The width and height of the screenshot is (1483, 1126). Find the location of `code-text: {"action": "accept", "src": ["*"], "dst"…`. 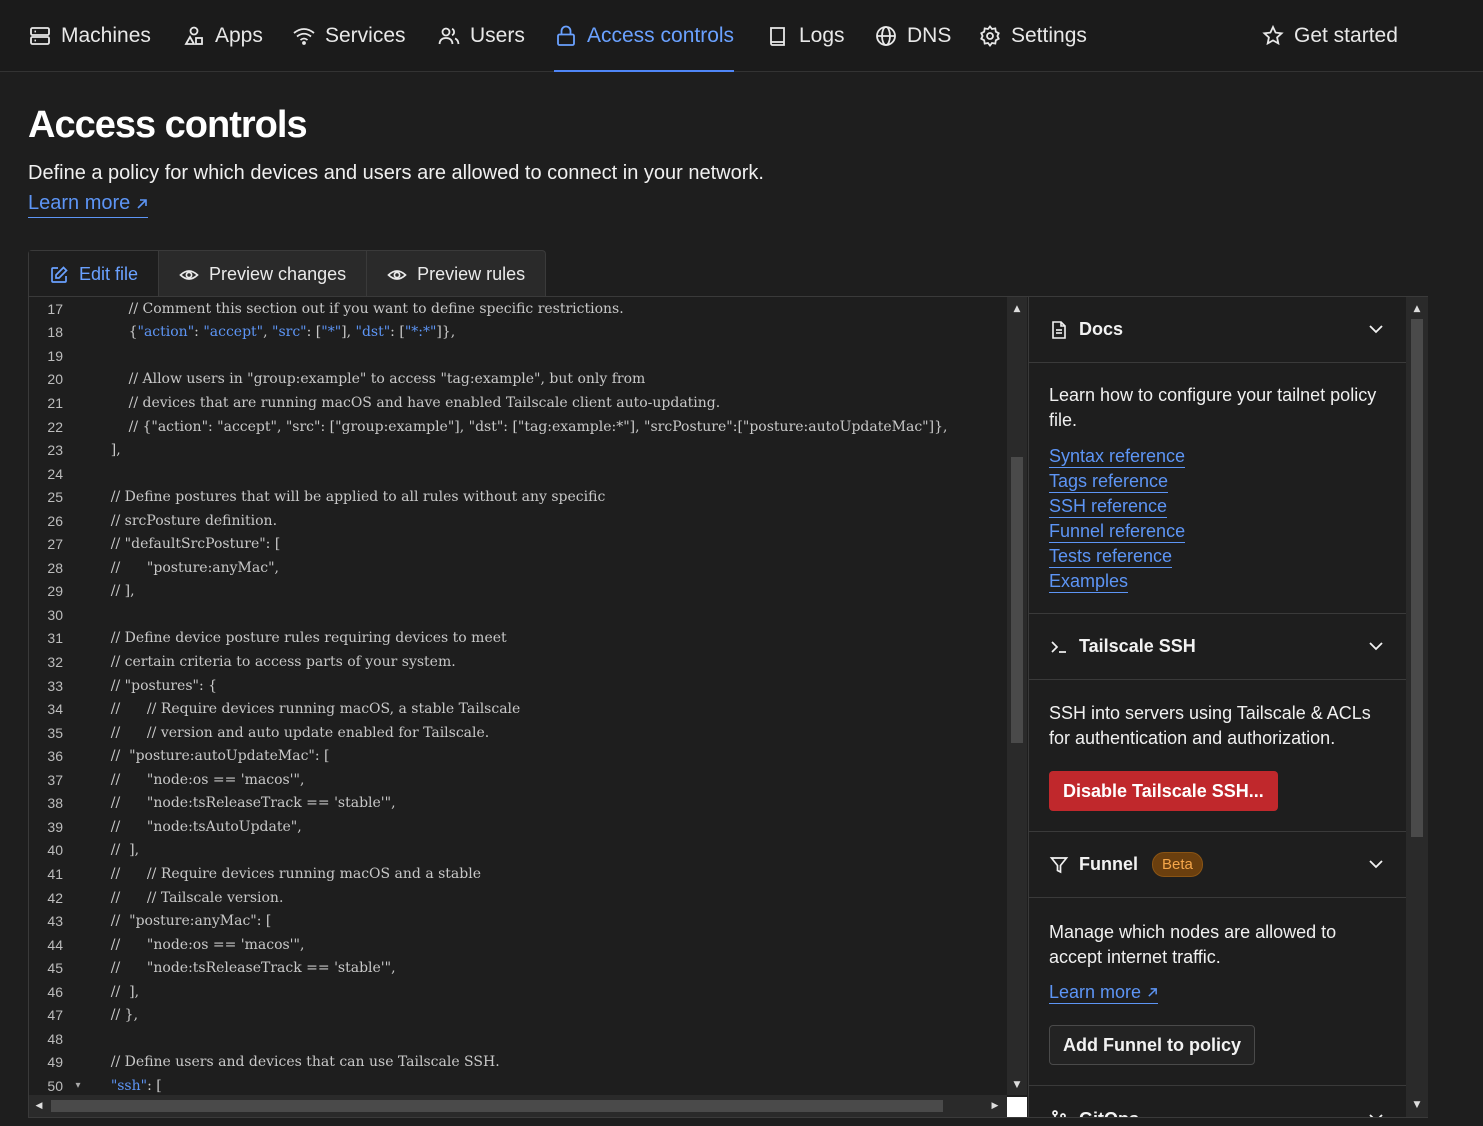

code-text: {"action": "accept", "src": ["*"], "dst"… is located at coordinates (274, 332).